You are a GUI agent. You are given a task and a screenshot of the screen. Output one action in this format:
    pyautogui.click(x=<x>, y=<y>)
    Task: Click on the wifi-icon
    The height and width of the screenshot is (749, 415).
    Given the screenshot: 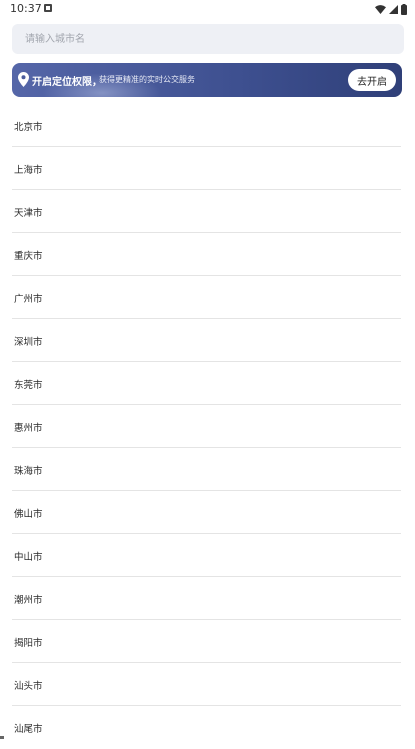 What is the action you would take?
    pyautogui.click(x=380, y=9)
    